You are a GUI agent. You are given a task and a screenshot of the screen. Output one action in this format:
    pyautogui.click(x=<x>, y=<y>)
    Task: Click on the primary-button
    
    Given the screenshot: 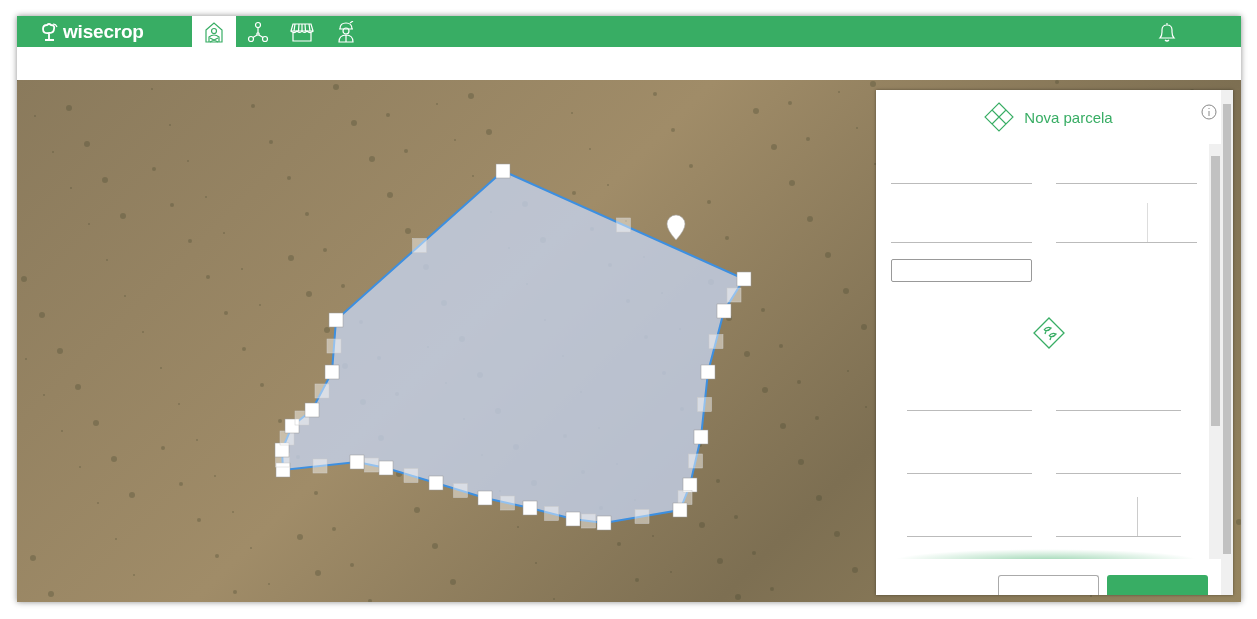 What is the action you would take?
    pyautogui.click(x=1157, y=585)
    